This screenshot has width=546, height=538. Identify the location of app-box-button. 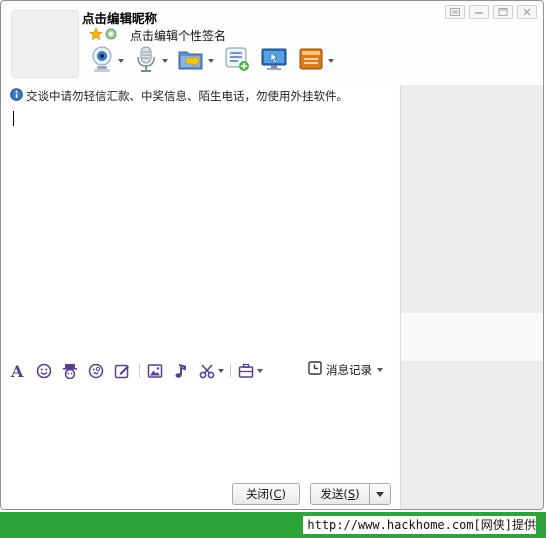
(315, 60).